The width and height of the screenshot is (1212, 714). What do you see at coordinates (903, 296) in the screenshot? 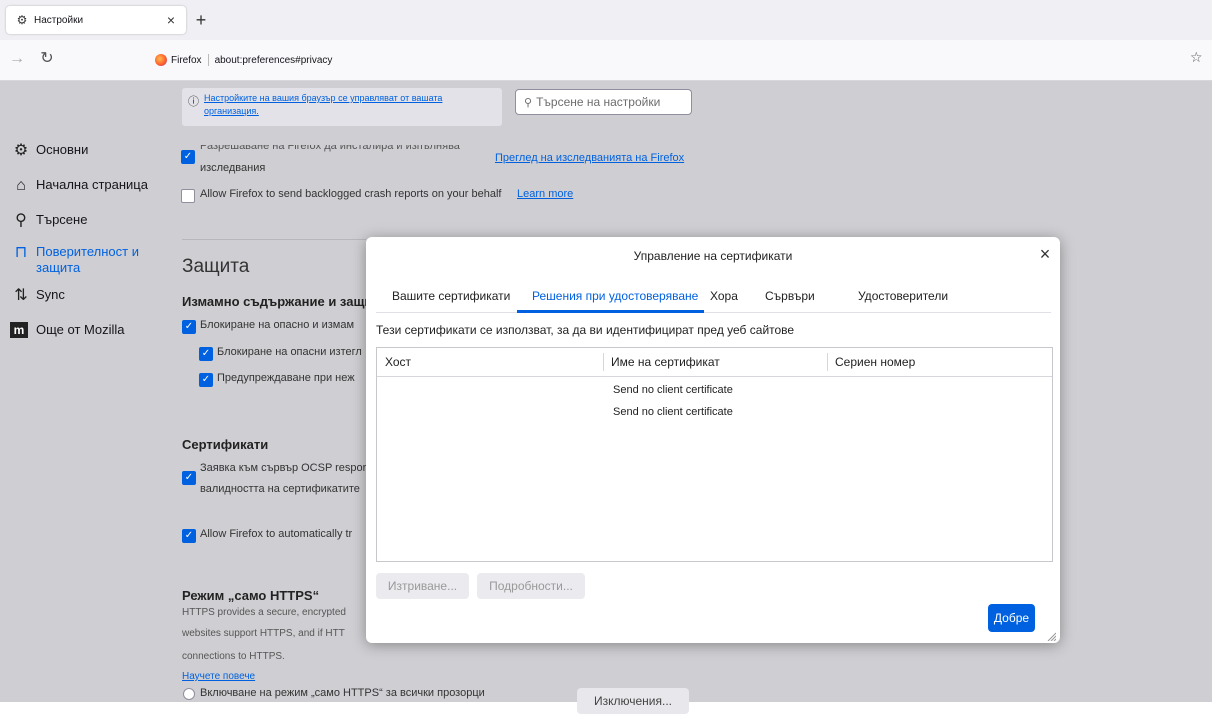
I see `tab-authorities: Удостоверители` at bounding box center [903, 296].